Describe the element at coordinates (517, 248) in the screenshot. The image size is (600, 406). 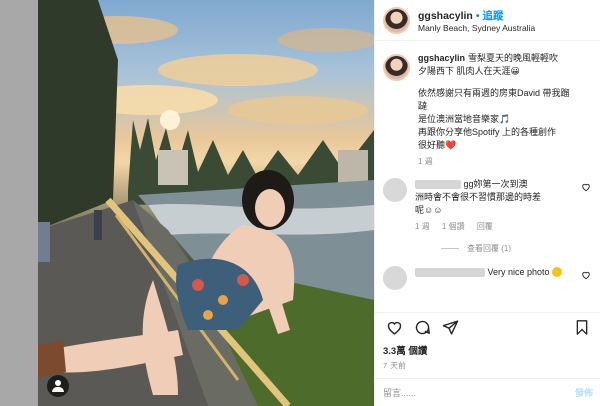
I see `view-replies-link: 查看回覆 (1)` at that location.